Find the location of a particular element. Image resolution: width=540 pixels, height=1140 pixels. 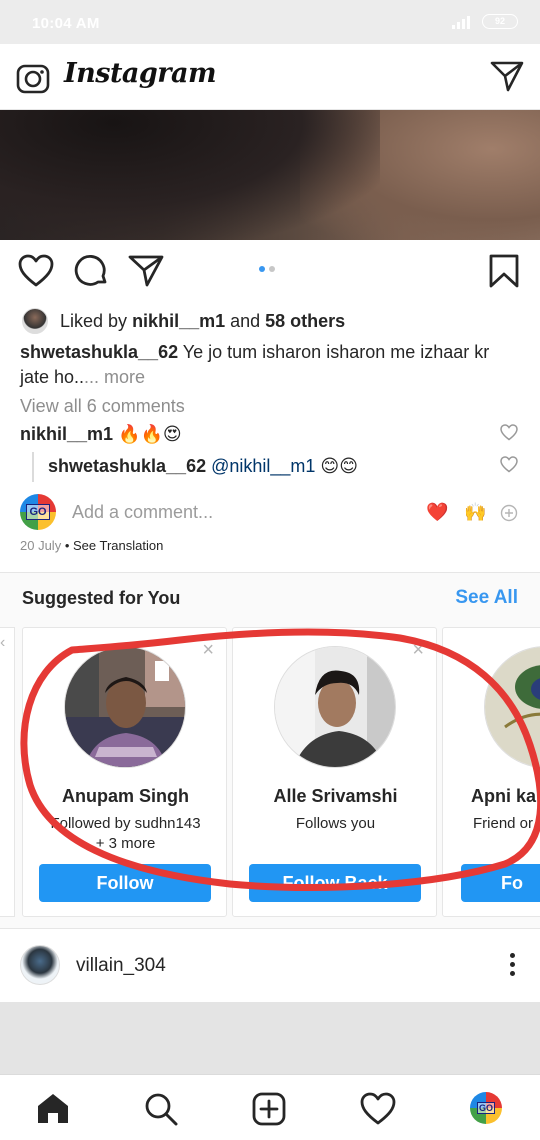

suggestion-reason-line2: + 3 more is located at coordinates (125, 843).